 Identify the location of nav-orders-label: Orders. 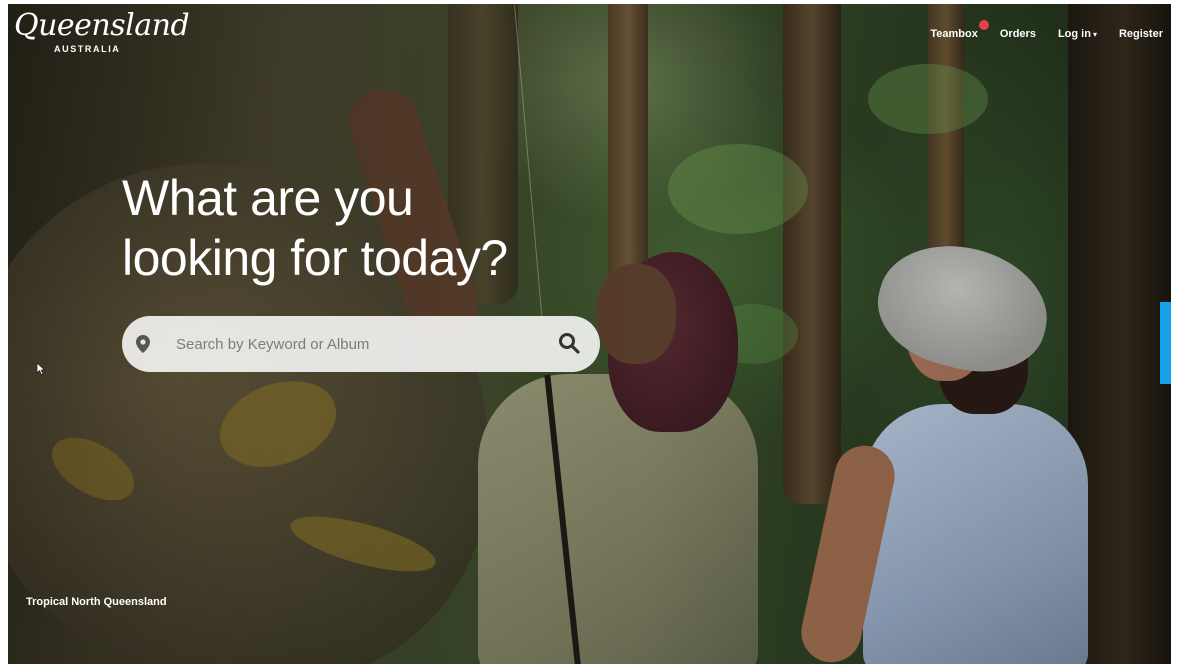
(1017, 34).